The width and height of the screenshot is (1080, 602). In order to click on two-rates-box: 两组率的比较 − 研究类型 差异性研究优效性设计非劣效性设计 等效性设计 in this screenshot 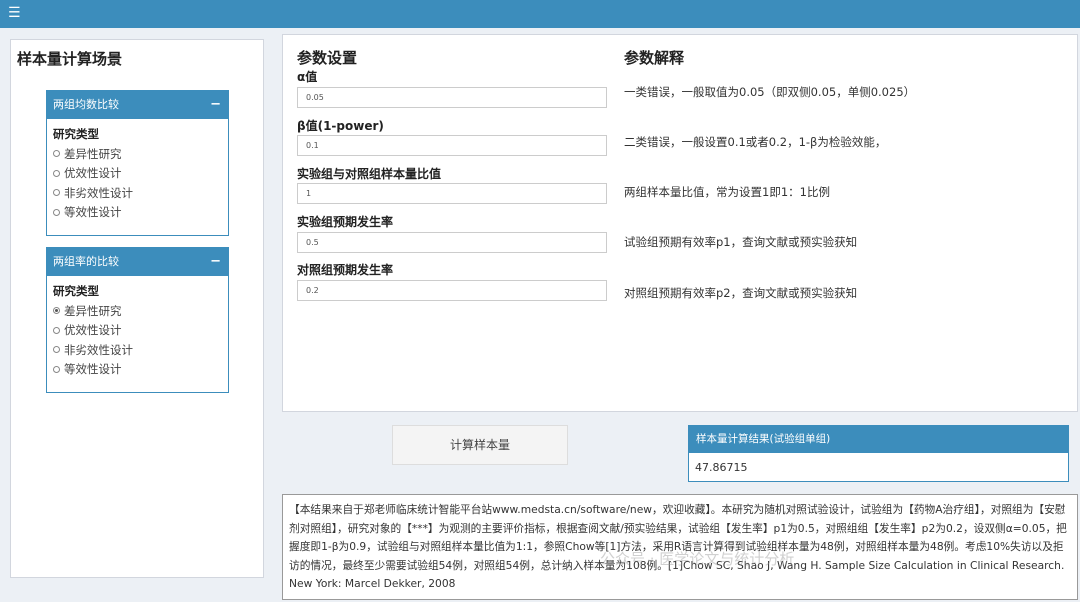, I will do `click(137, 320)`.